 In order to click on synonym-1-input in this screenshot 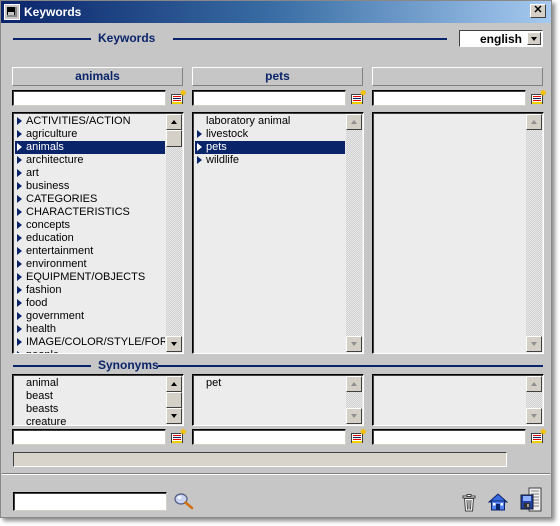, I will do `click(89, 437)`.